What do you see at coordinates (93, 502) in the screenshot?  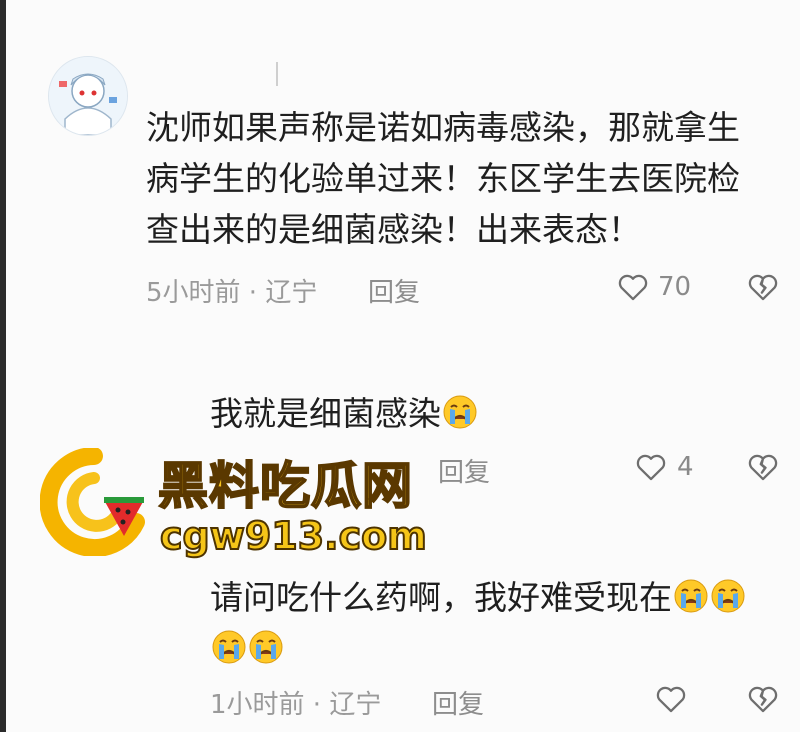 I see `watermark-logo-icon` at bounding box center [93, 502].